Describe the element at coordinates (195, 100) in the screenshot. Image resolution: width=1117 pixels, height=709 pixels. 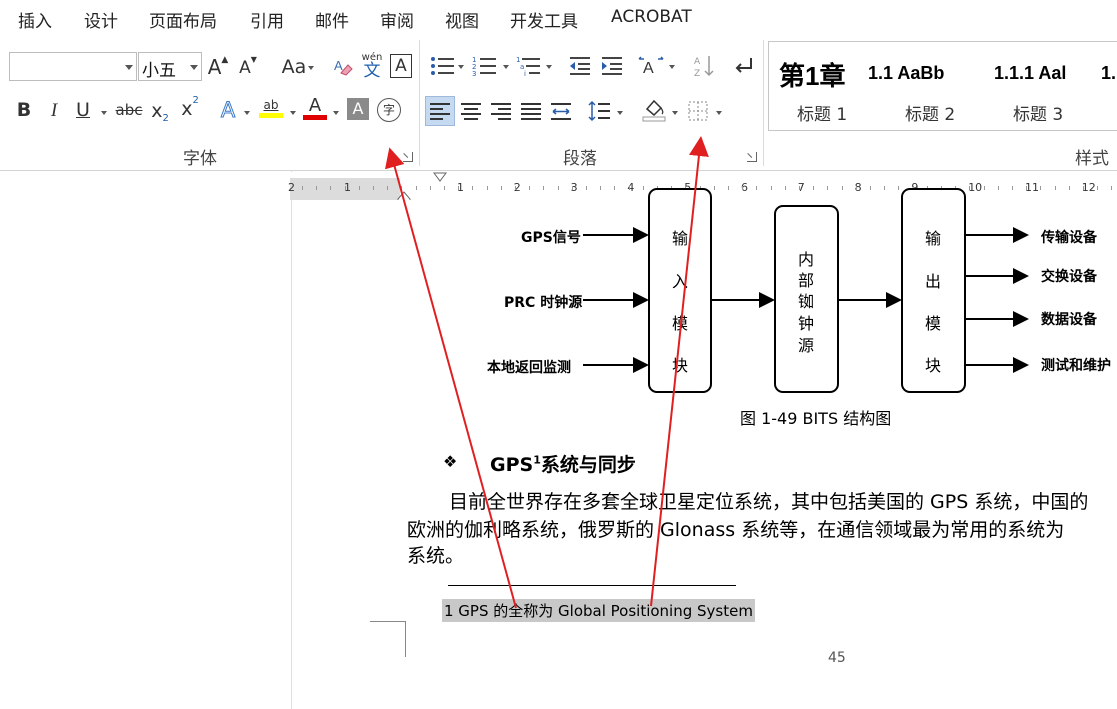
I see `superscript-mark: 2` at that location.